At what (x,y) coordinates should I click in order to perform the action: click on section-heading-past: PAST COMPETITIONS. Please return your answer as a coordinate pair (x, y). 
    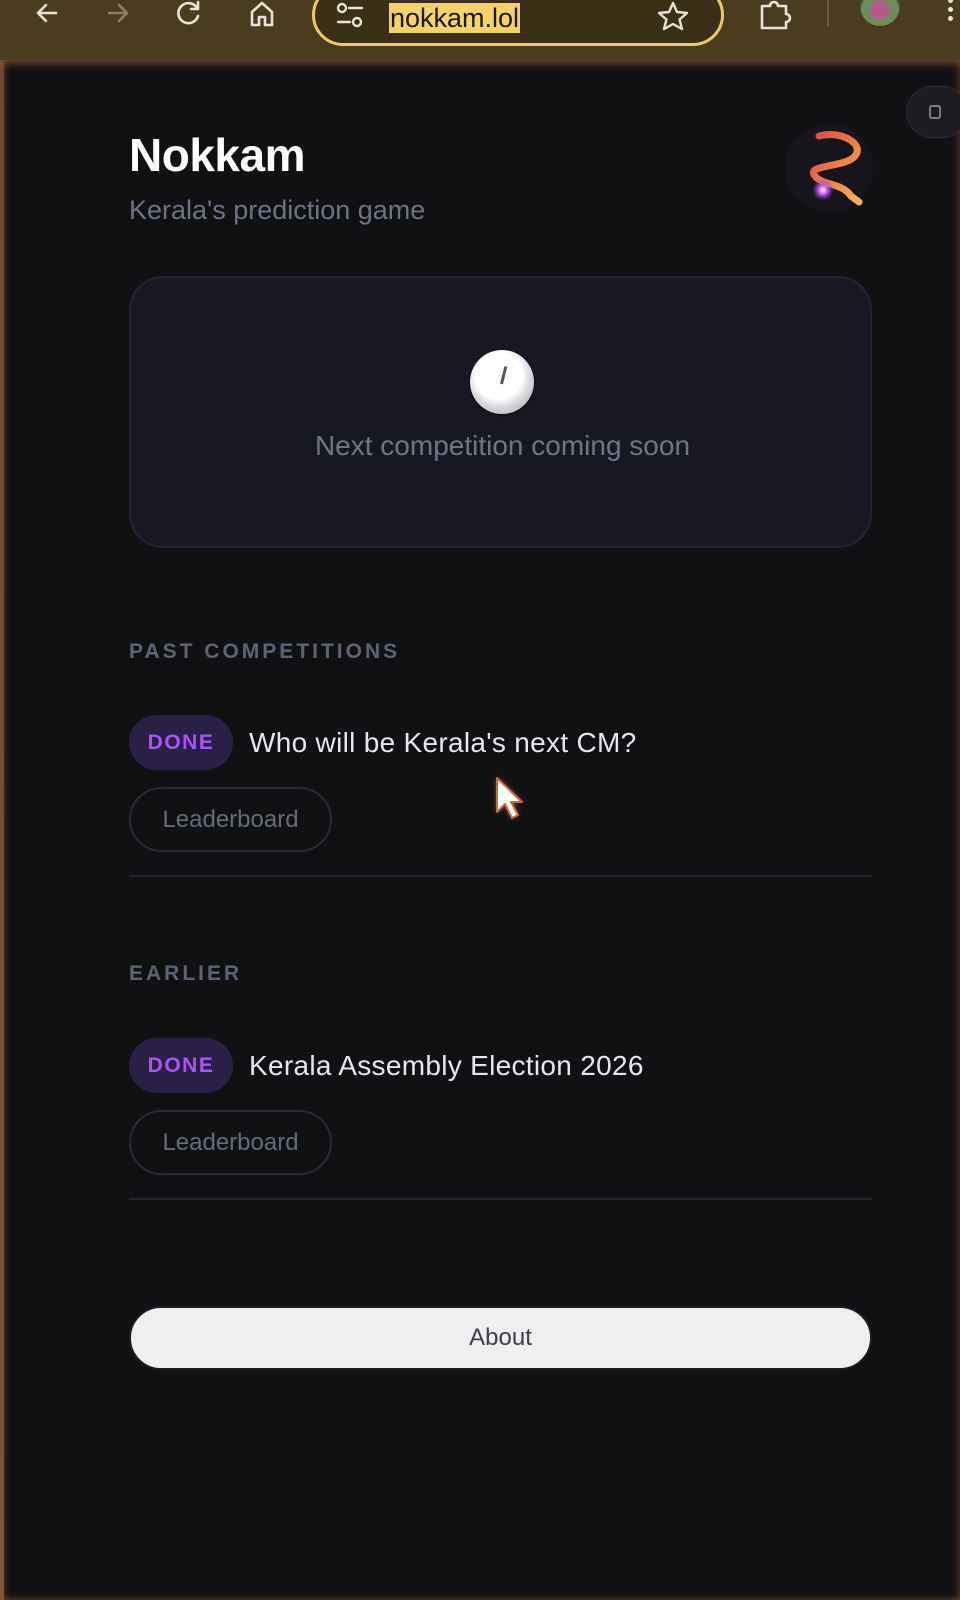
    Looking at the image, I should click on (265, 651).